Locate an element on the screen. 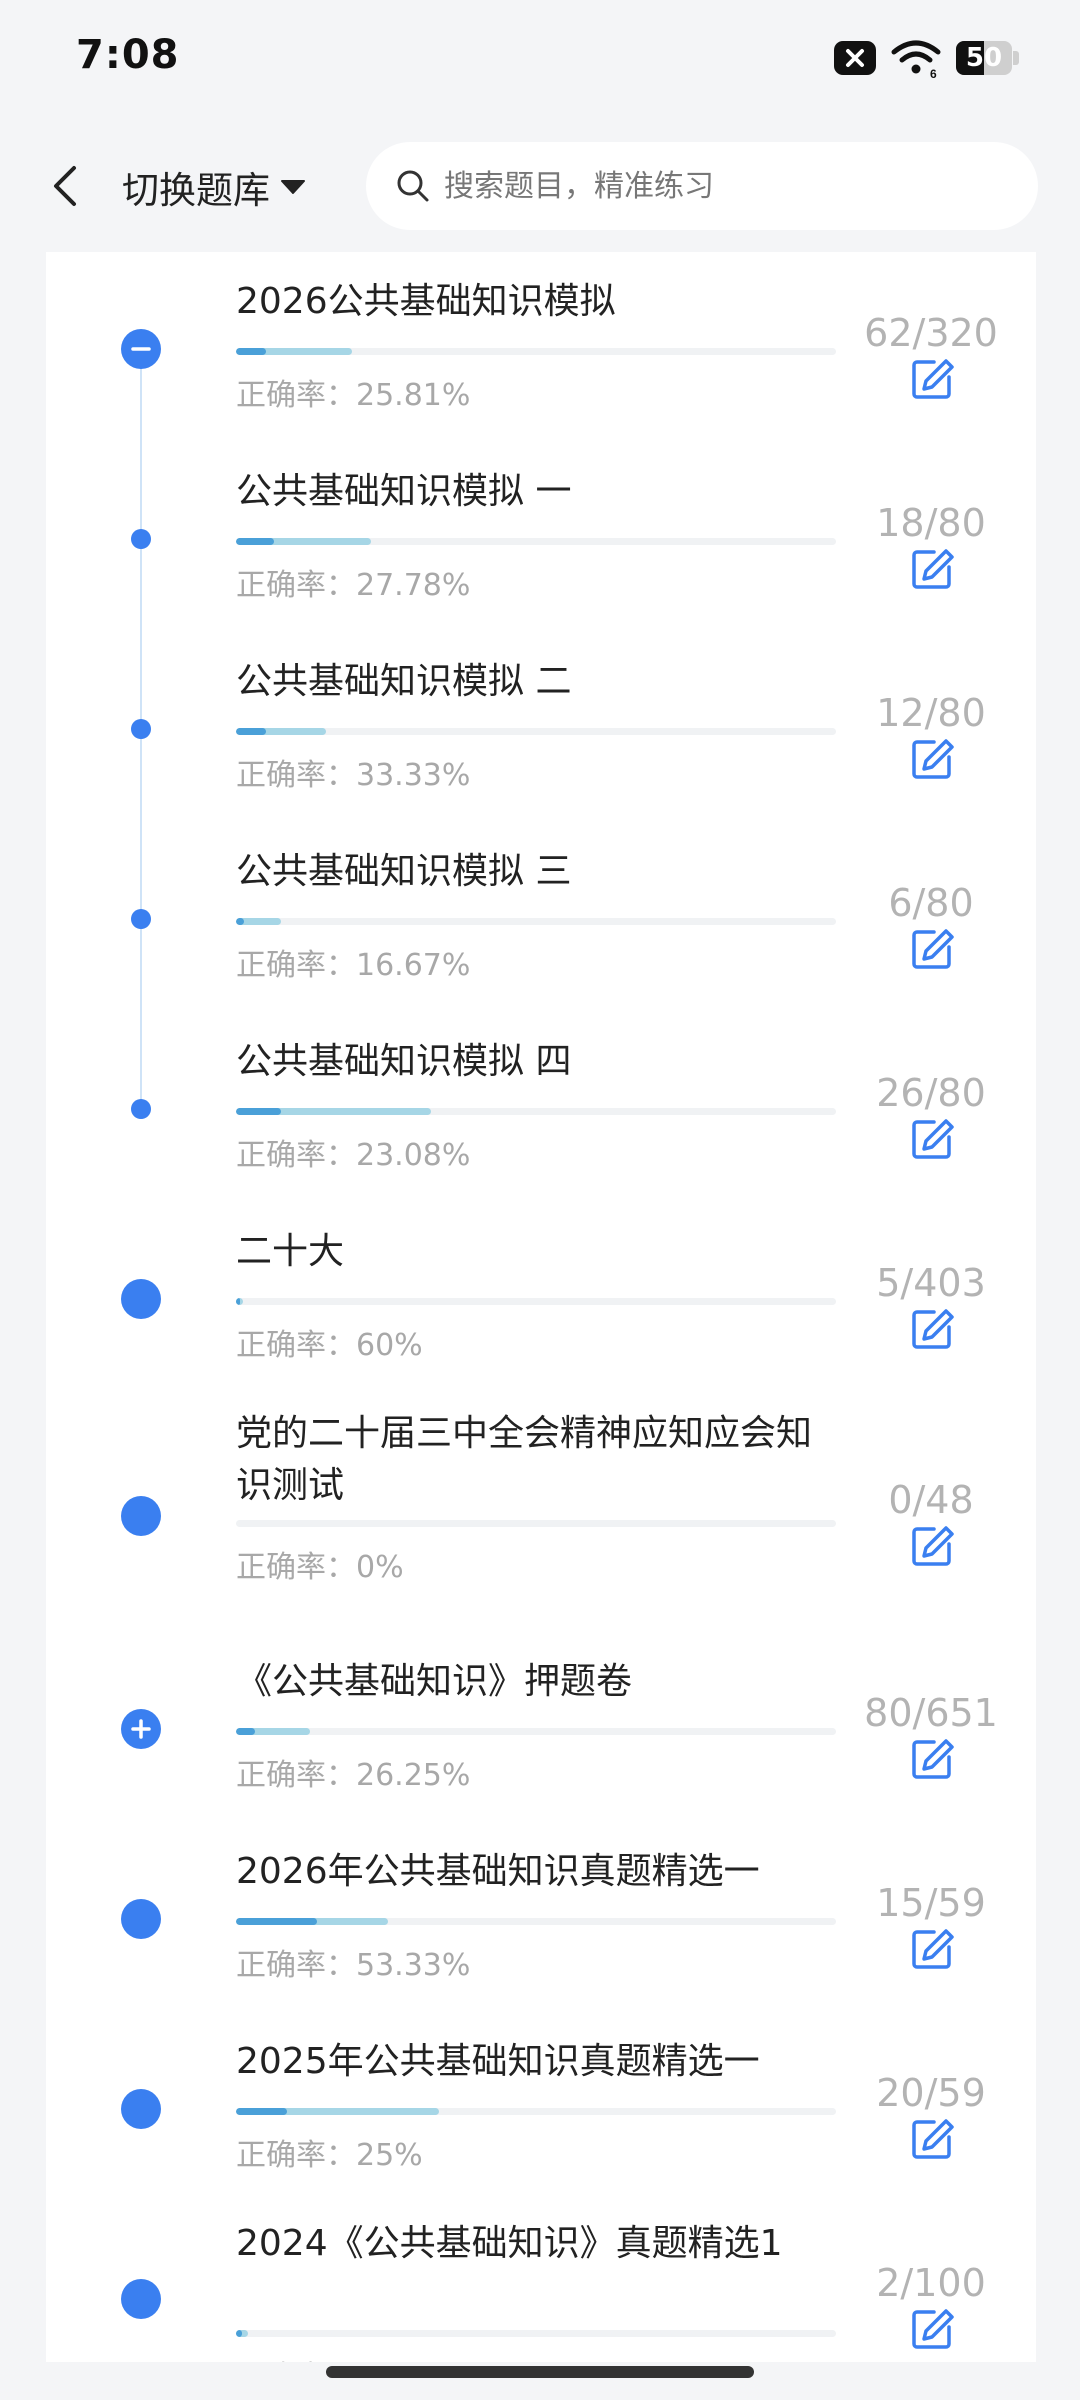 The height and width of the screenshot is (2400, 1080). accuracy-text: 正确率：33.33% is located at coordinates (353, 775).